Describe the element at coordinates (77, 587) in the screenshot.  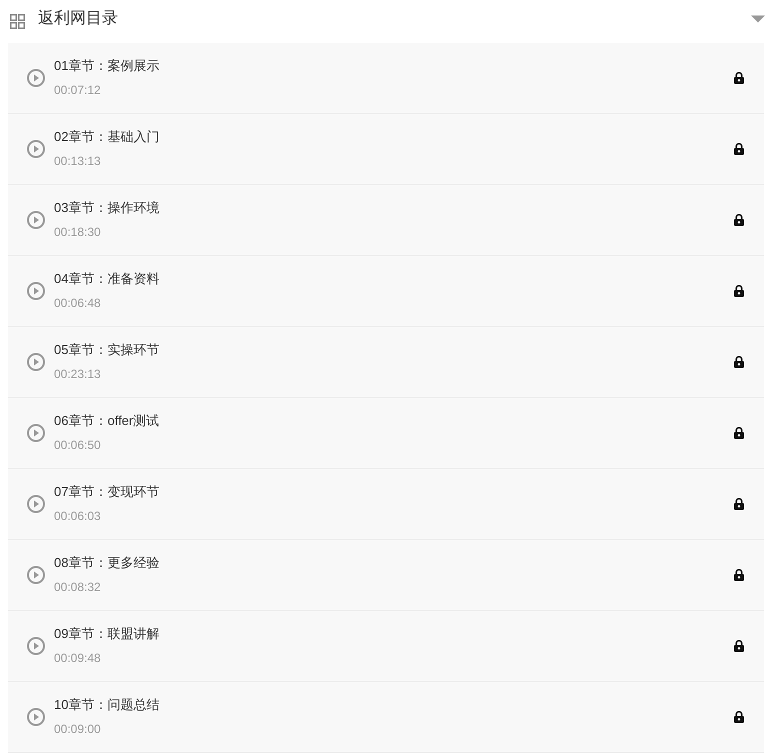
I see `lesson-duration: 00:08:32` at that location.